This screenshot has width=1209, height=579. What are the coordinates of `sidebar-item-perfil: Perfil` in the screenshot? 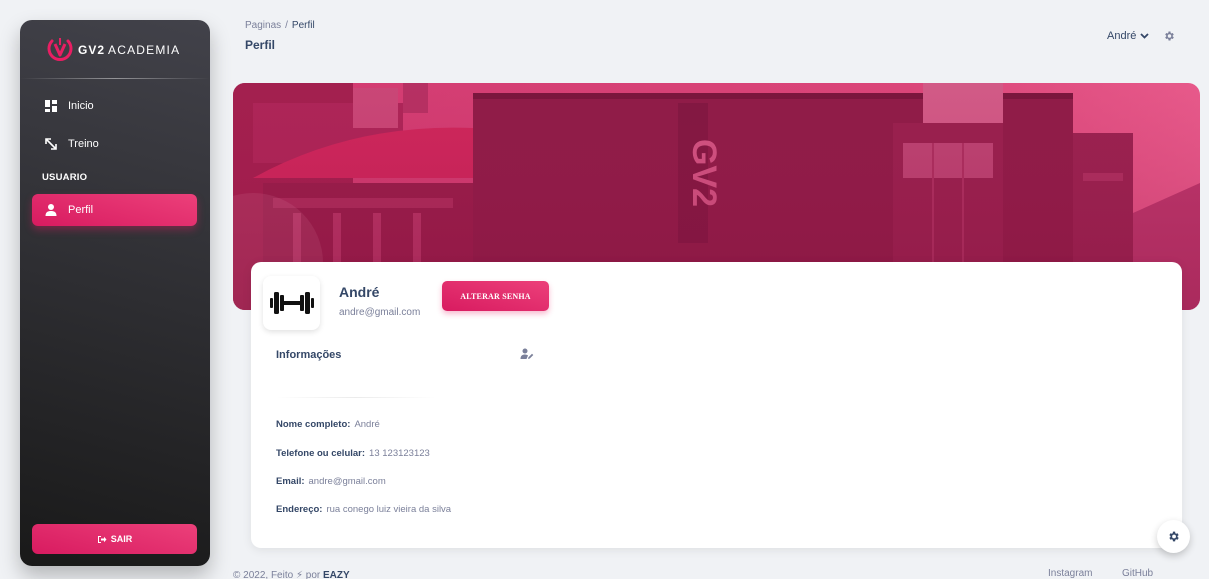 It's located at (114, 210).